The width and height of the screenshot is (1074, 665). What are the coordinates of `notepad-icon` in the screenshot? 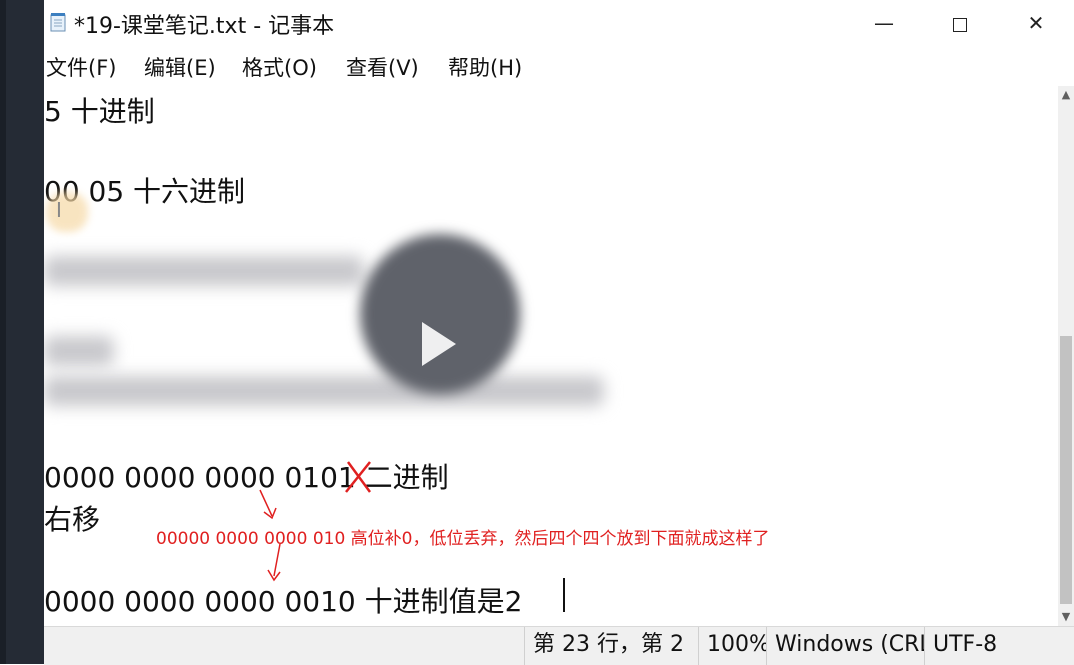 It's located at (58, 22).